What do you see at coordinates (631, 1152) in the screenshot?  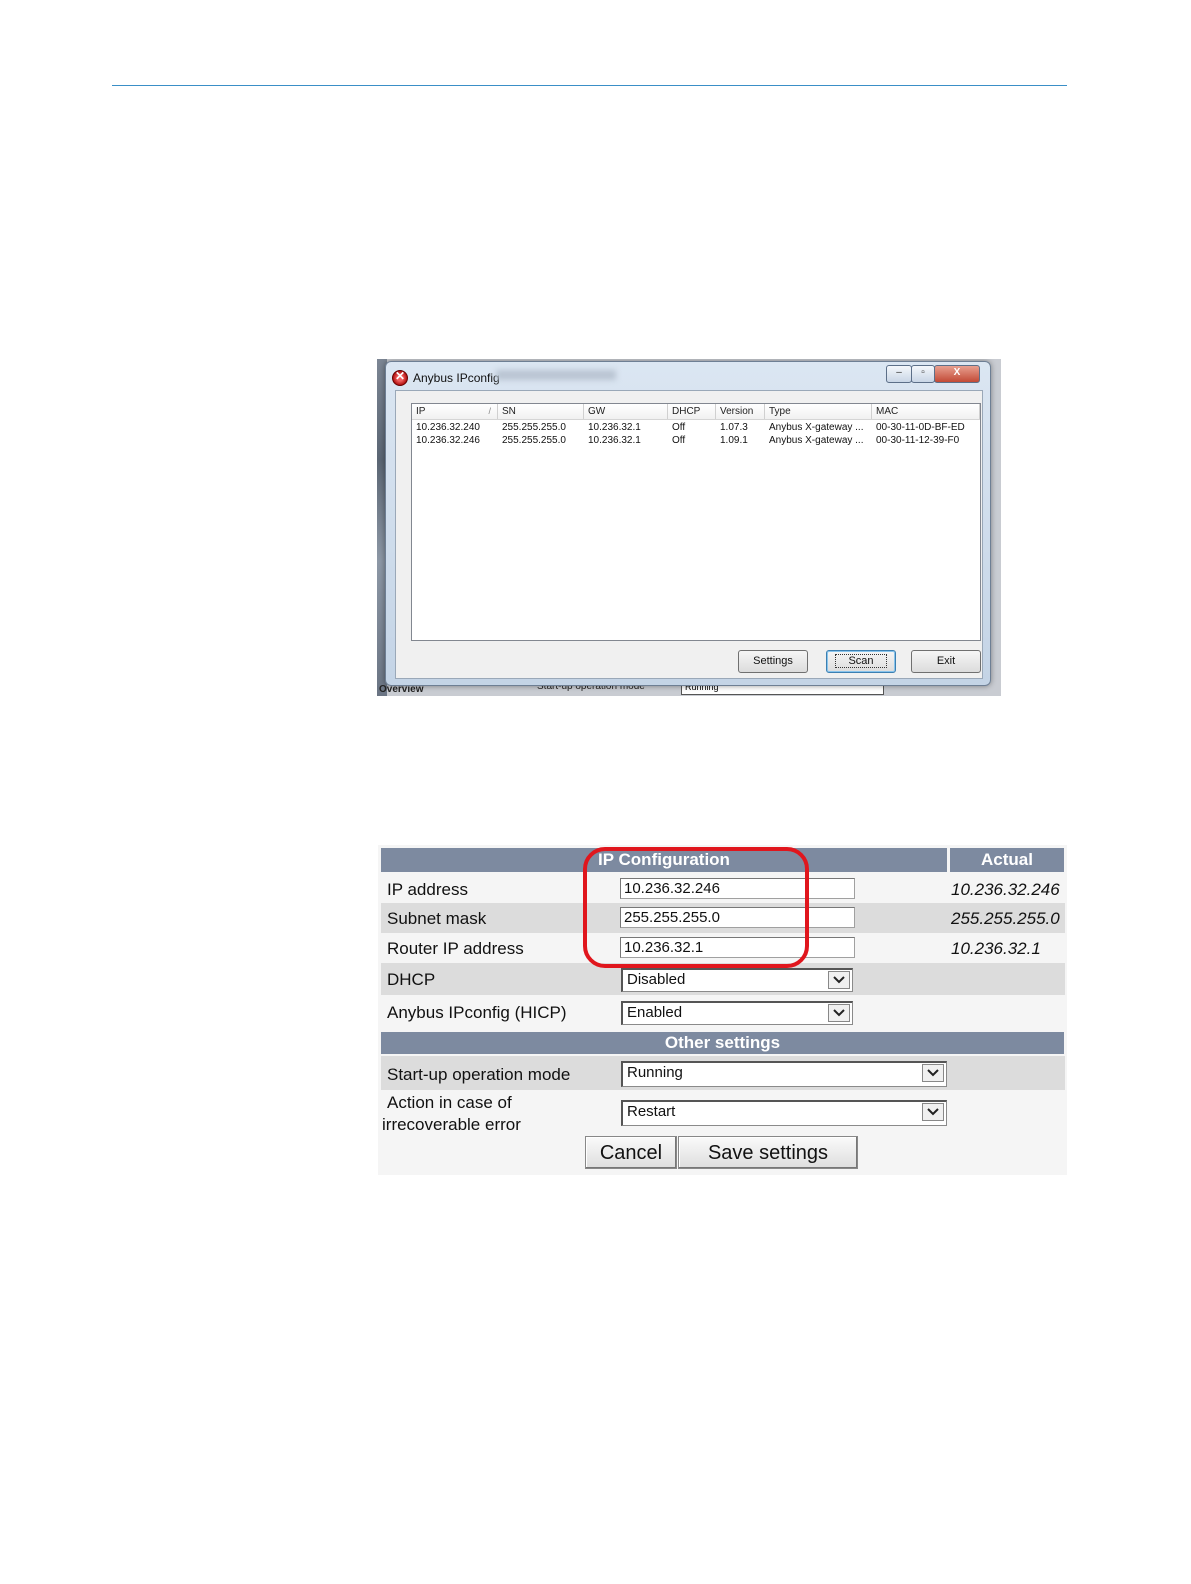 I see `cancel-button: Cancel` at bounding box center [631, 1152].